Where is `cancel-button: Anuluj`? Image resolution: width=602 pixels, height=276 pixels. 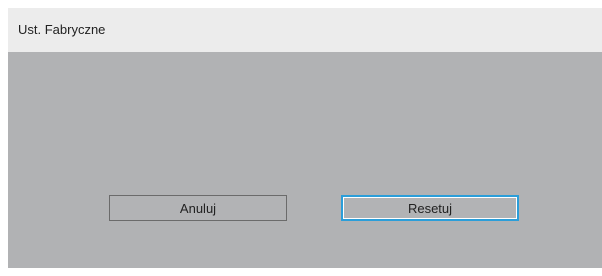 cancel-button: Anuluj is located at coordinates (198, 208).